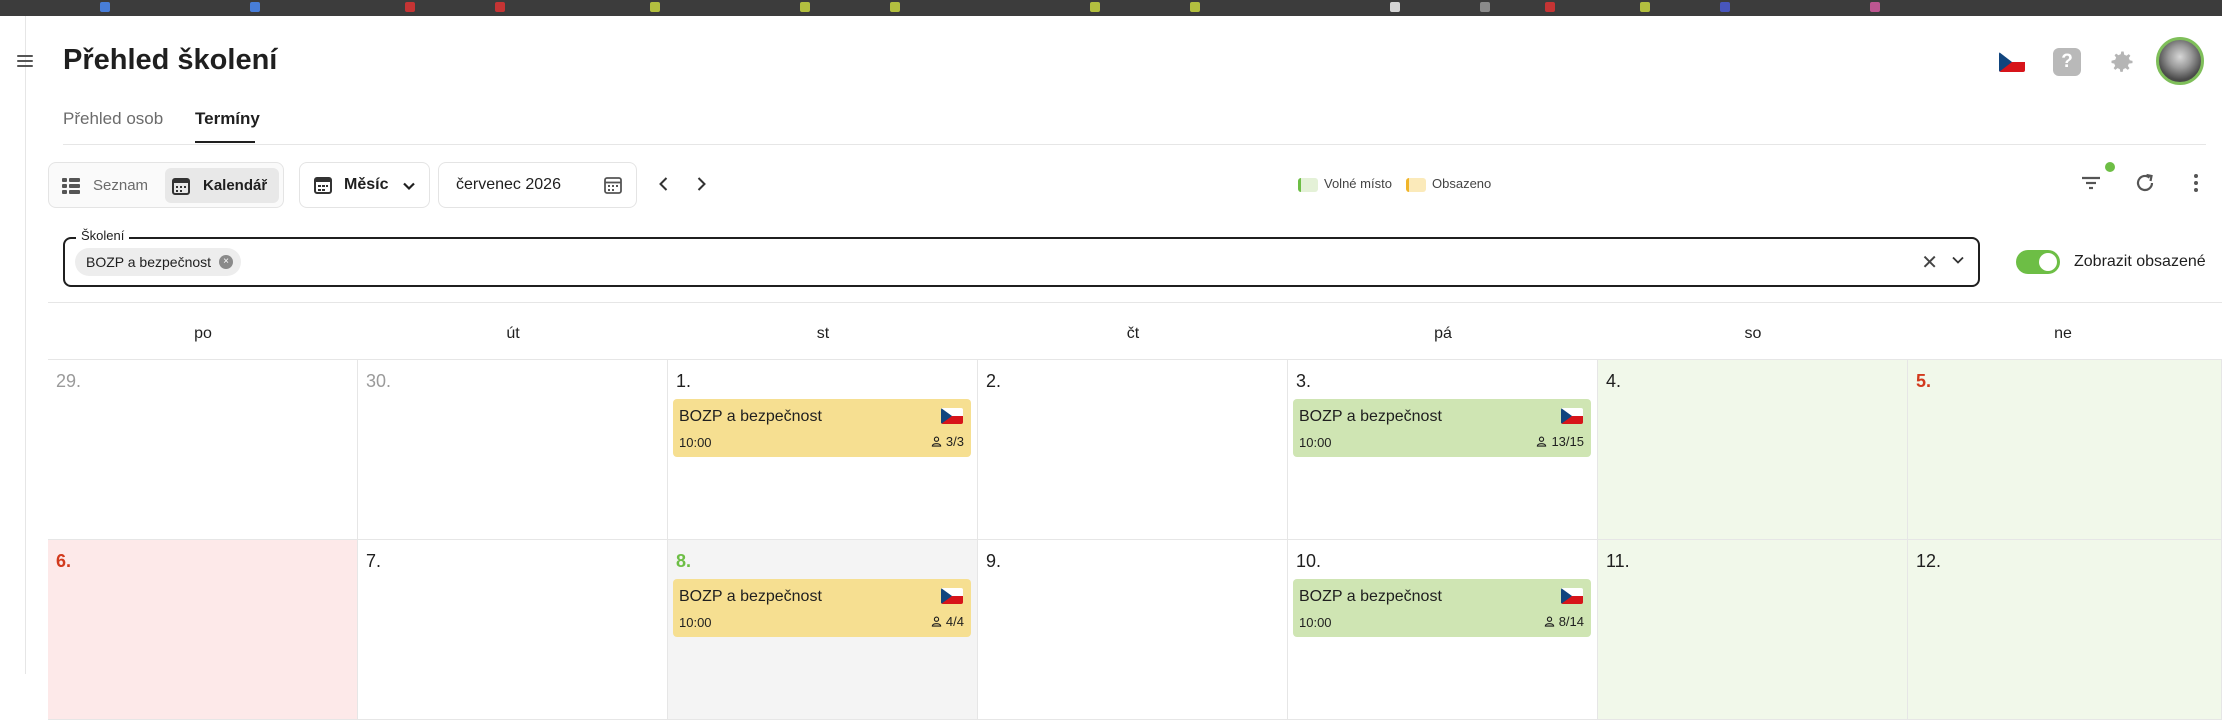 The width and height of the screenshot is (2222, 720). What do you see at coordinates (508, 184) in the screenshot?
I see `month-date-value: červenec 2026` at bounding box center [508, 184].